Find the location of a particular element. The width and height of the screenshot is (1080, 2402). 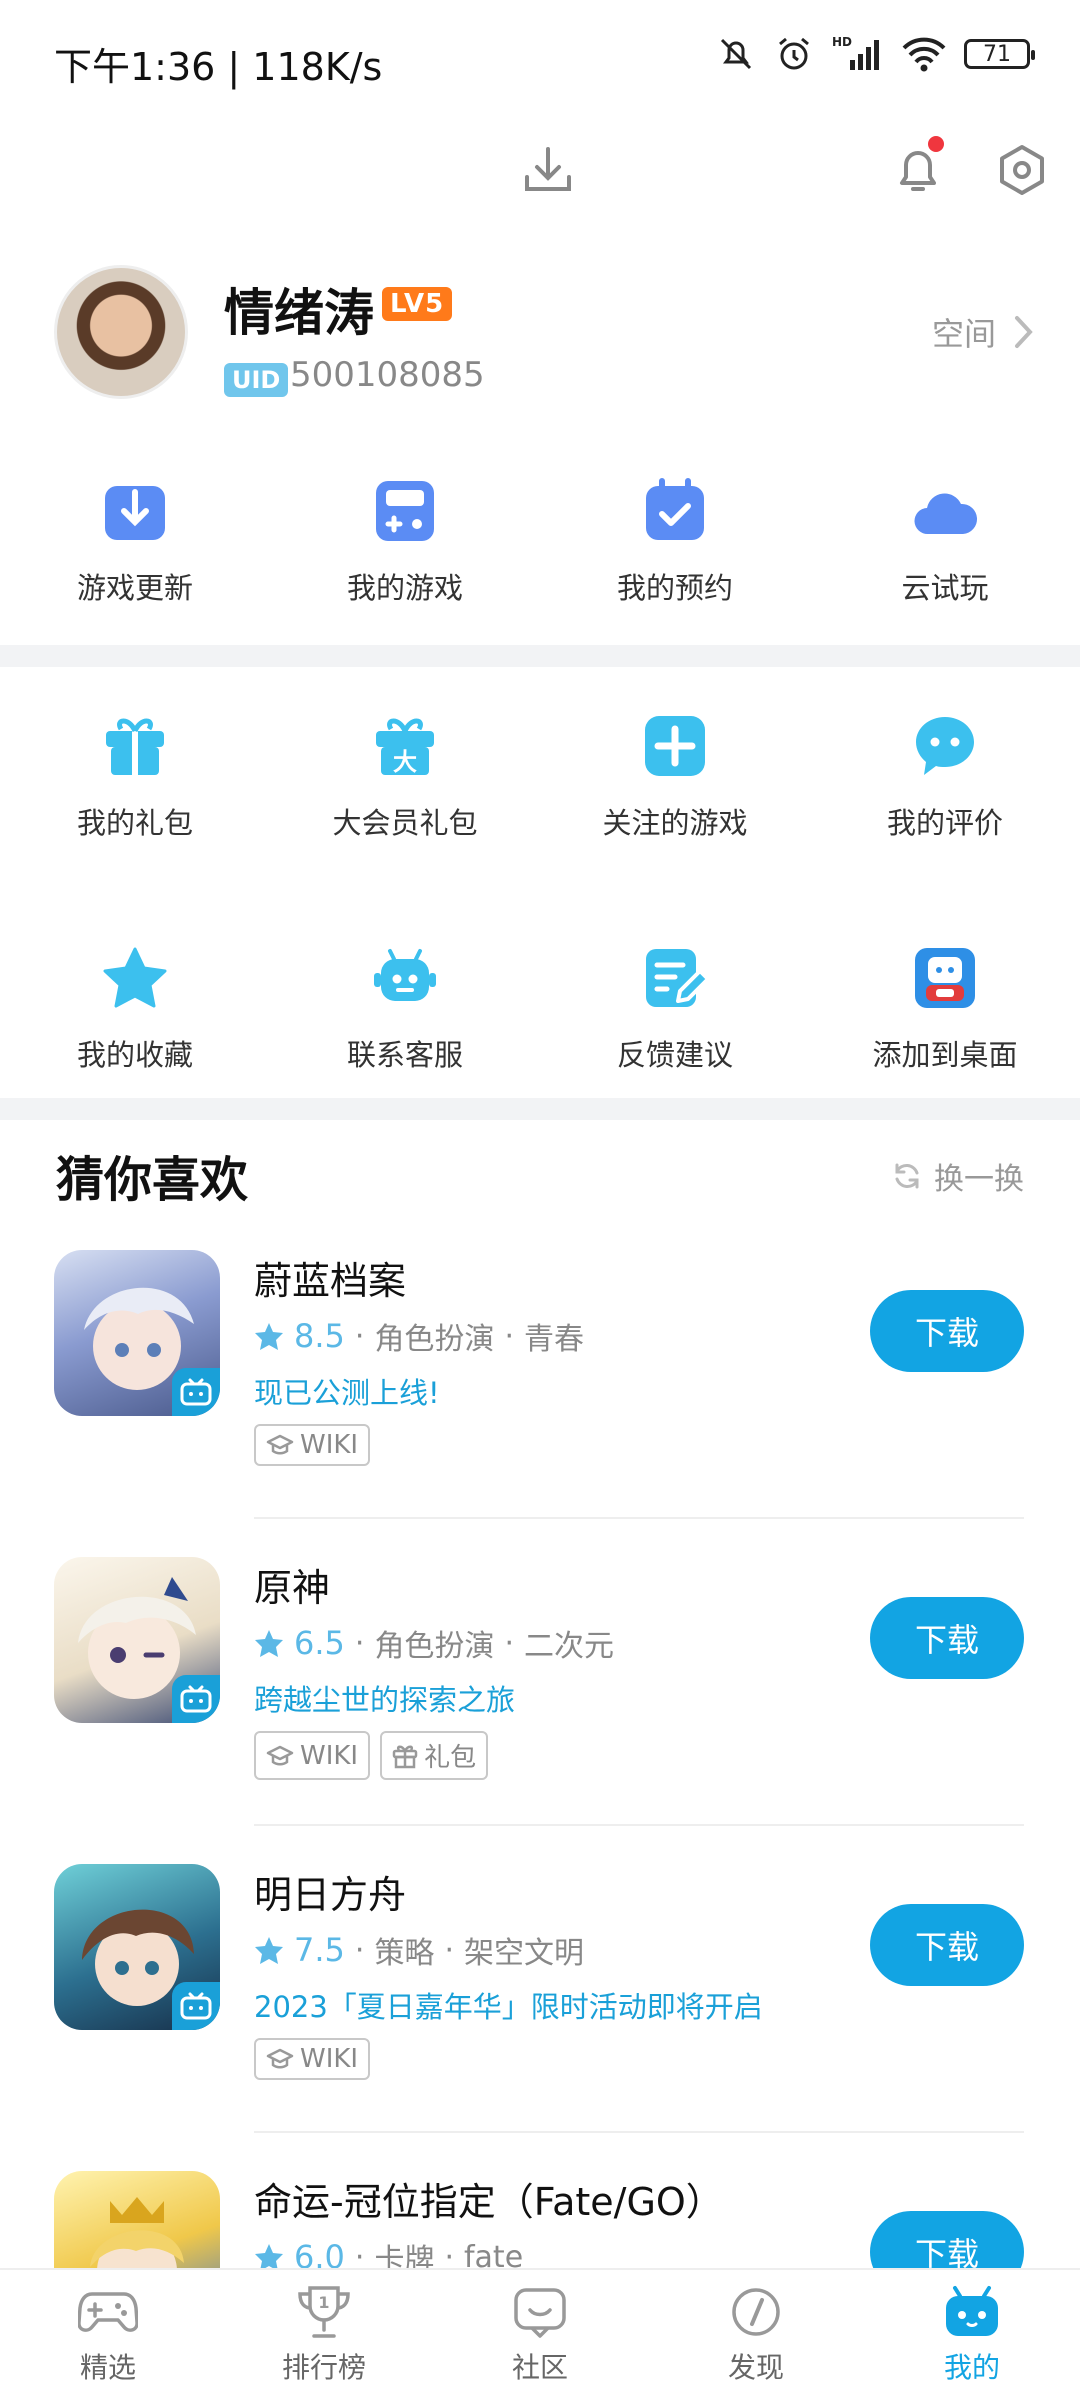

gamepad-tab-icon is located at coordinates (108, 2312).